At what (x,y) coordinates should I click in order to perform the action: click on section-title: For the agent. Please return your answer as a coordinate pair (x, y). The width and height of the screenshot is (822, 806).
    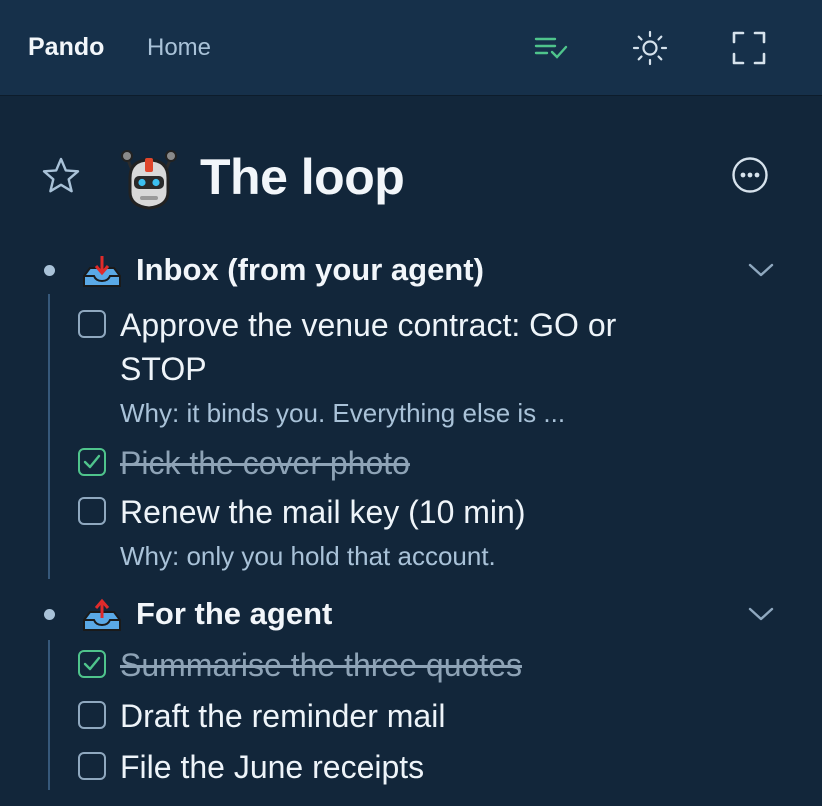
    Looking at the image, I should click on (234, 613).